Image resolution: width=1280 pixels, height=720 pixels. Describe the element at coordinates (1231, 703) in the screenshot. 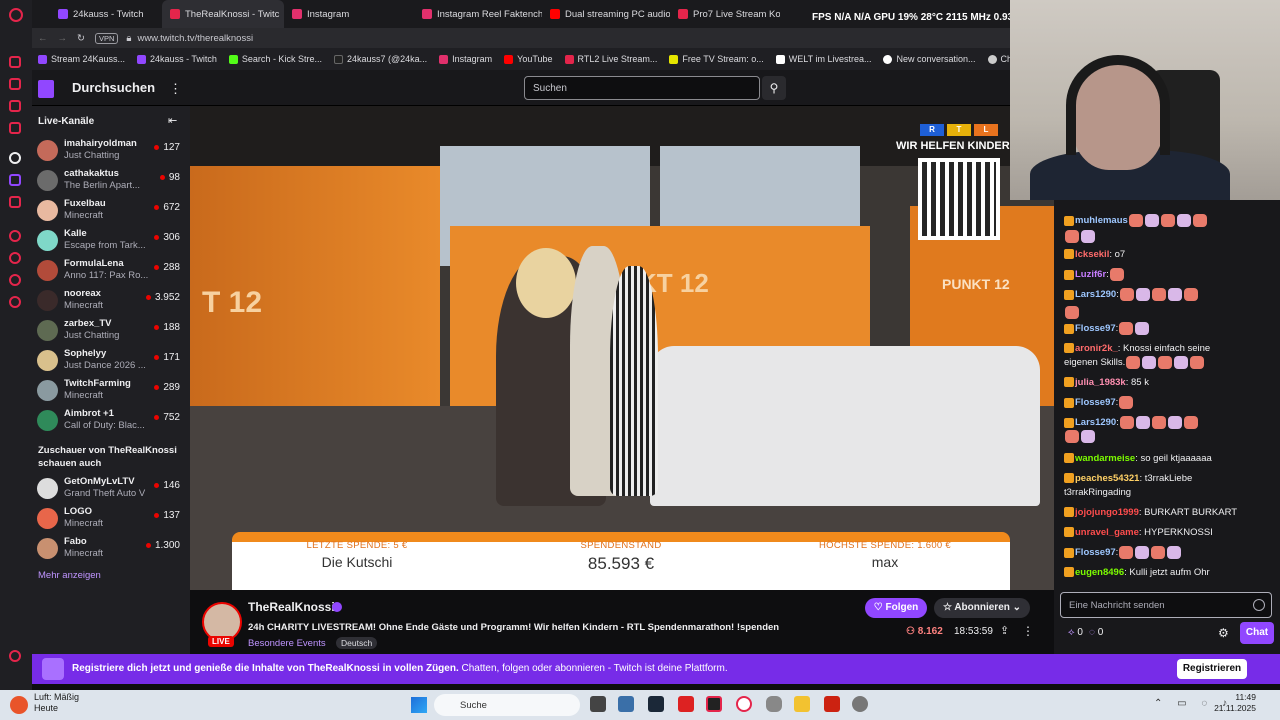

I see `clock: 11:49 21.11.2025` at that location.